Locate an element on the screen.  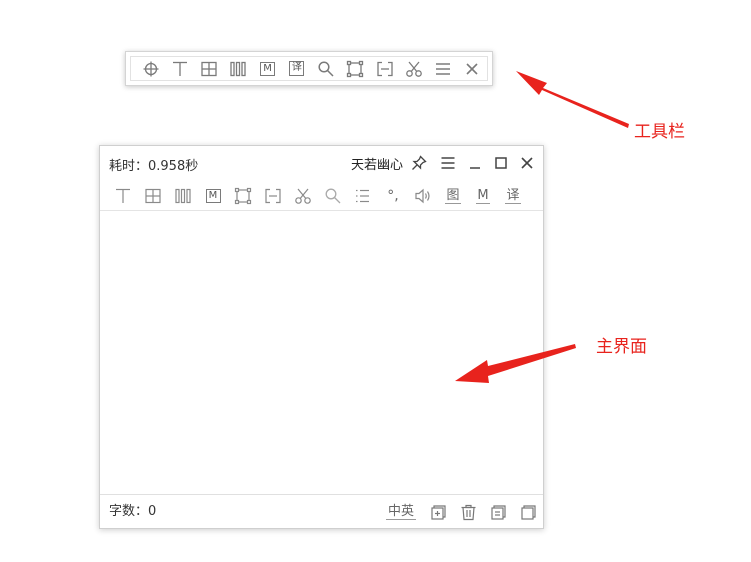
maximize-icon is located at coordinates (501, 163).